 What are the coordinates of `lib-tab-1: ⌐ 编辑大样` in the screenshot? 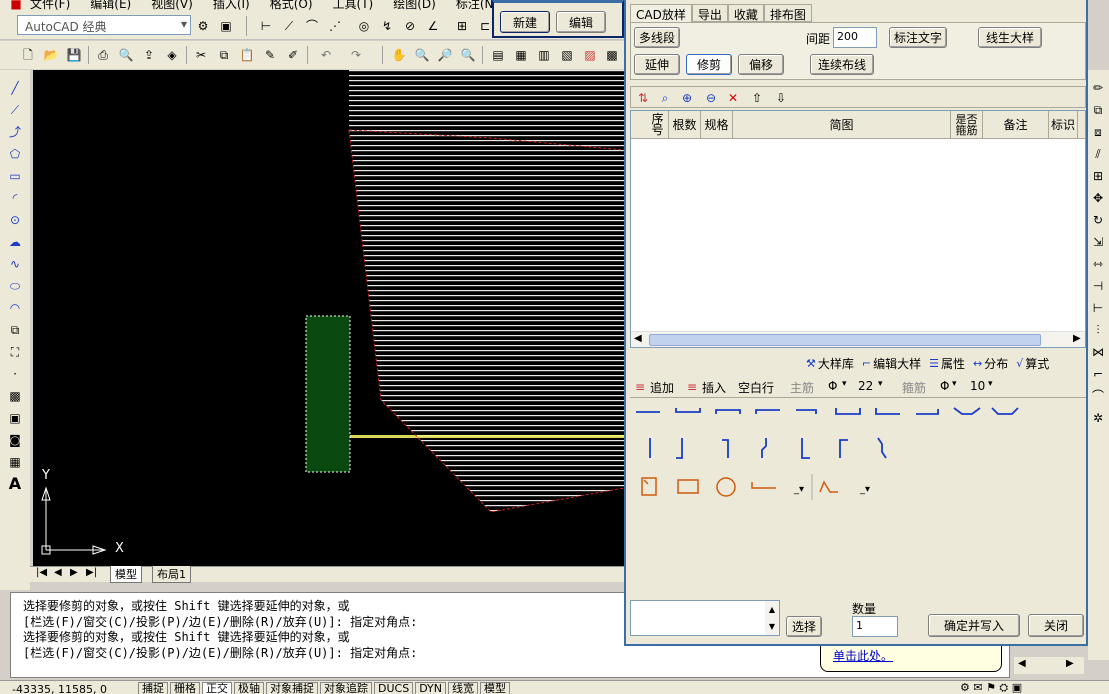 It's located at (891, 363).